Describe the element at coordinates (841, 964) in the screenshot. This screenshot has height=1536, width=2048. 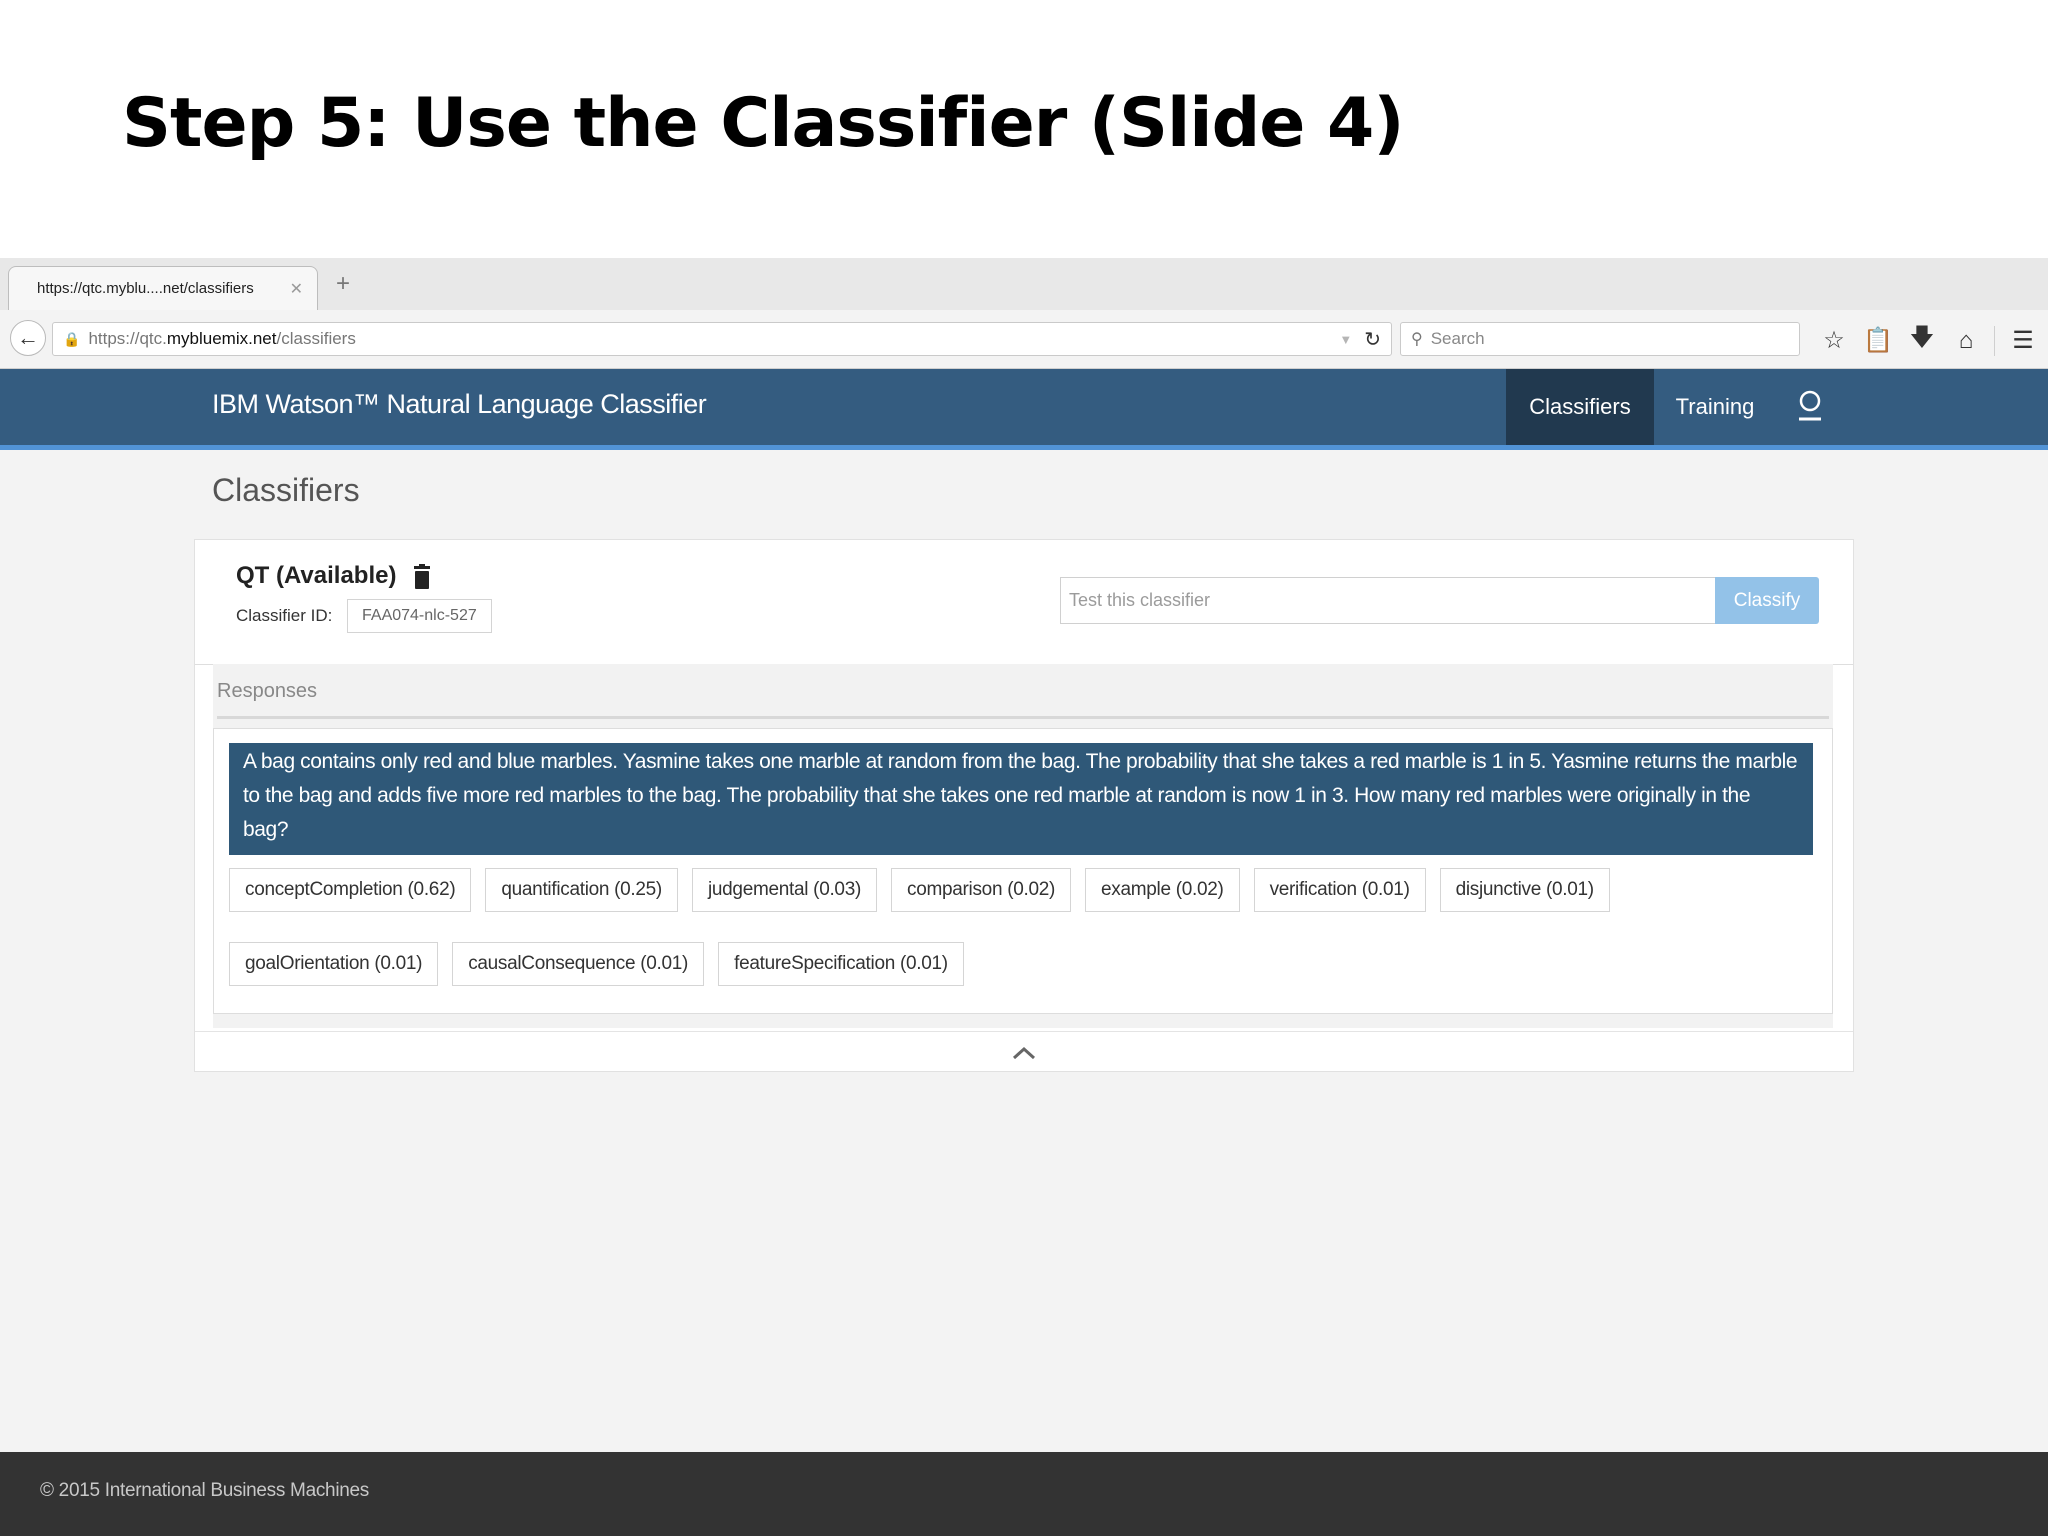
I see `class-tag: featureSpecification (0.01)` at that location.